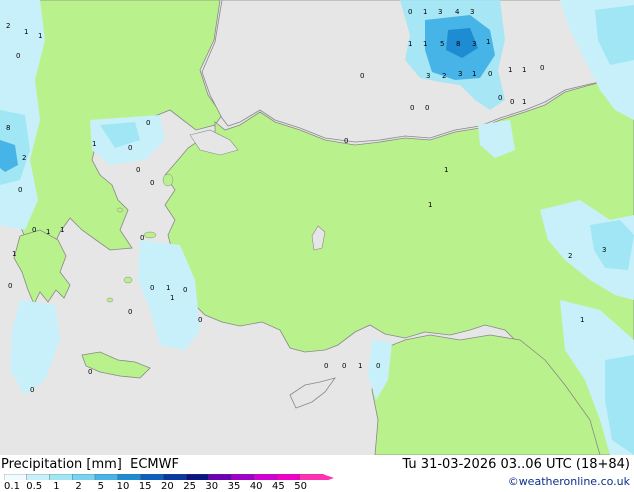 This screenshot has width=634, height=492. Describe the element at coordinates (212, 486) in the screenshot. I see `colorbar-tick-label: 30` at that location.